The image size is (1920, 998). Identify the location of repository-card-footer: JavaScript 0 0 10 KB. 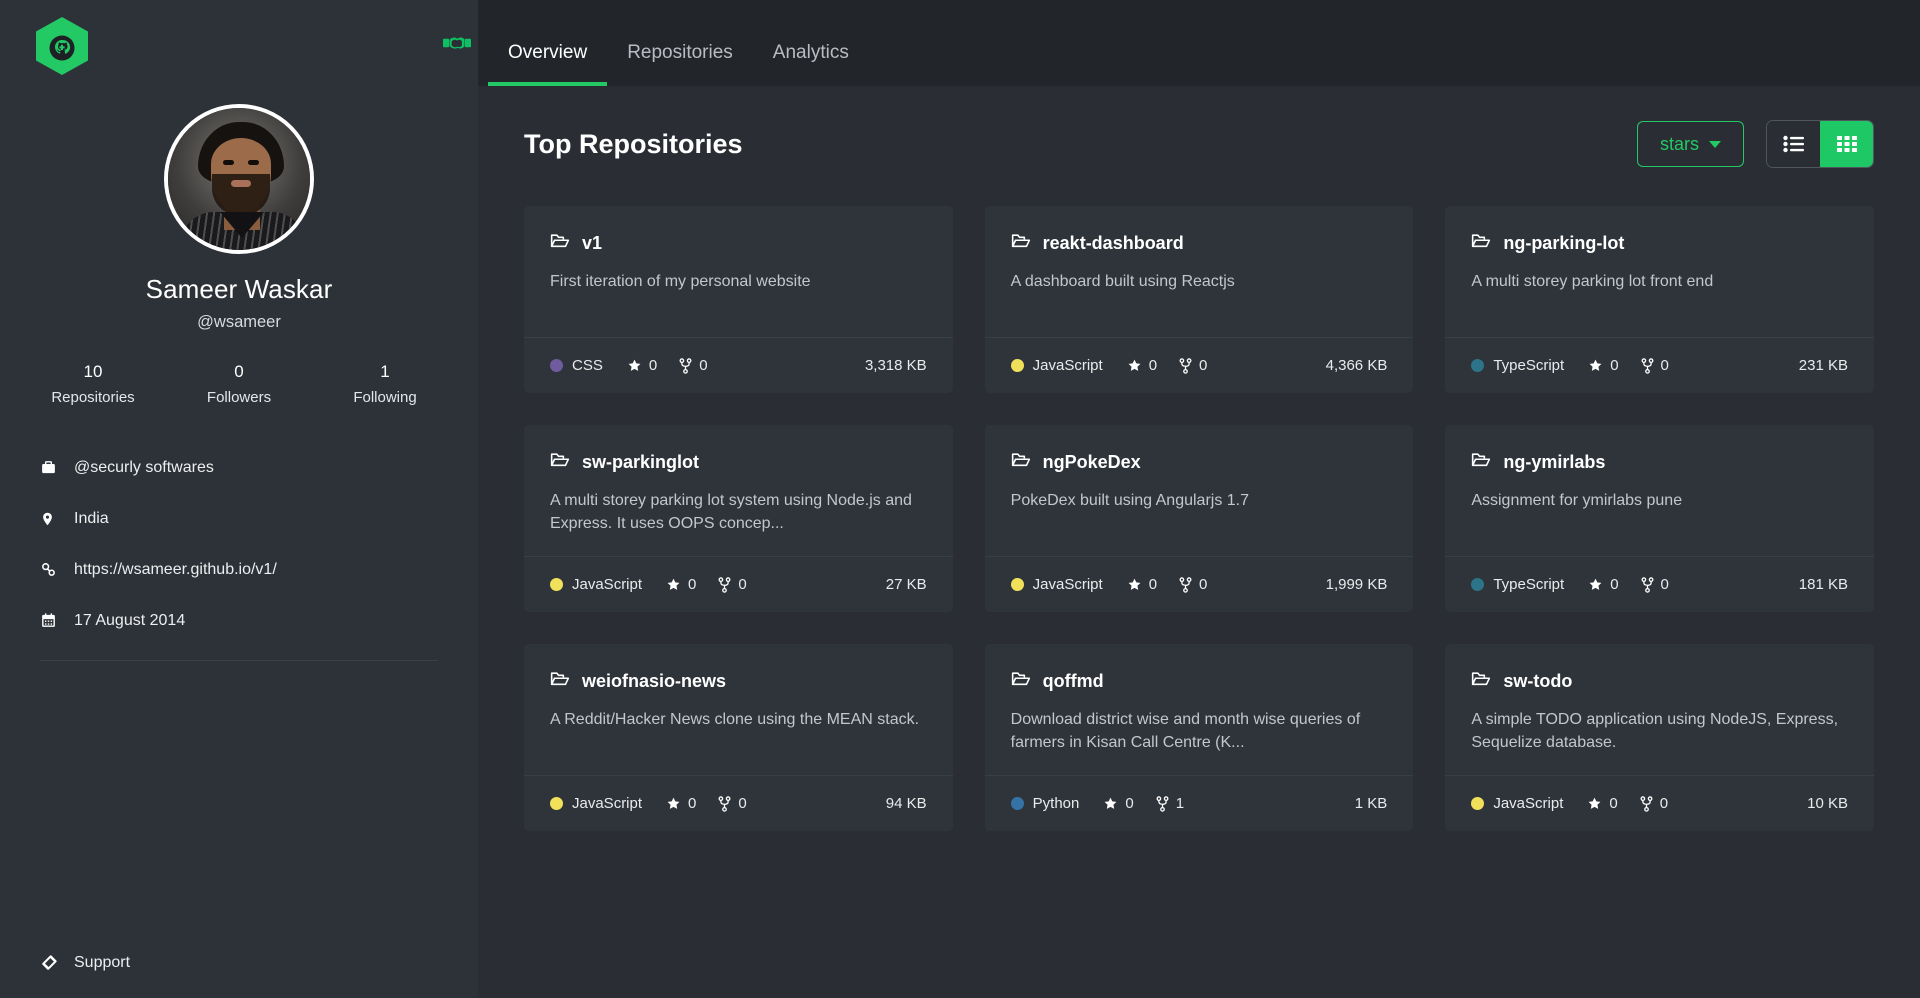
(1659, 803).